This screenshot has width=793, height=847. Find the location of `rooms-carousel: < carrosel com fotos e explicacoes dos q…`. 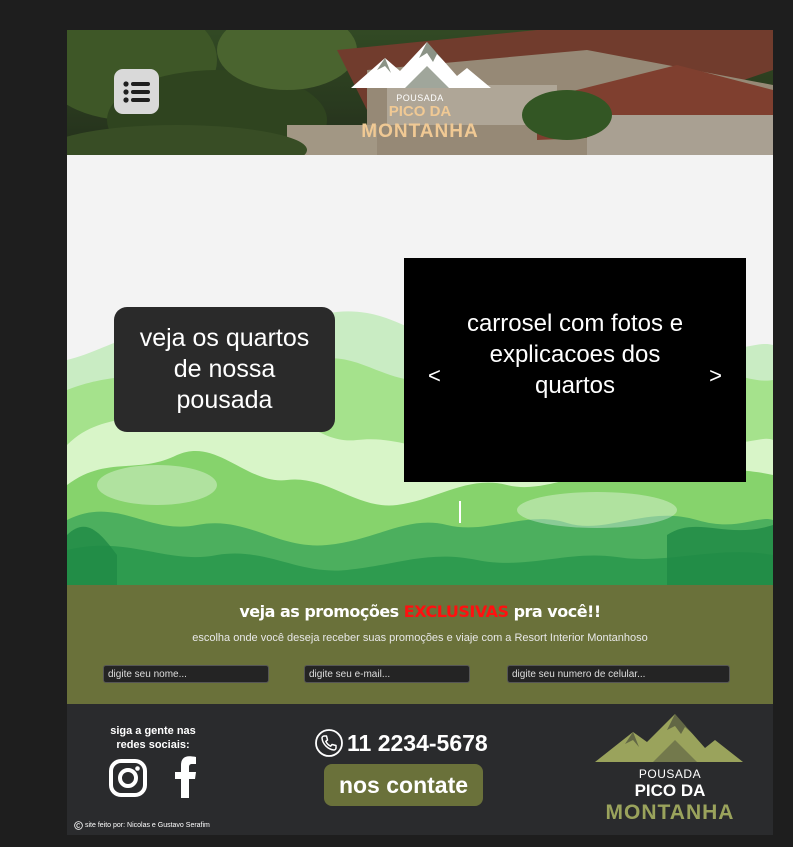

rooms-carousel: < carrosel com fotos e explicacoes dos q… is located at coordinates (575, 370).